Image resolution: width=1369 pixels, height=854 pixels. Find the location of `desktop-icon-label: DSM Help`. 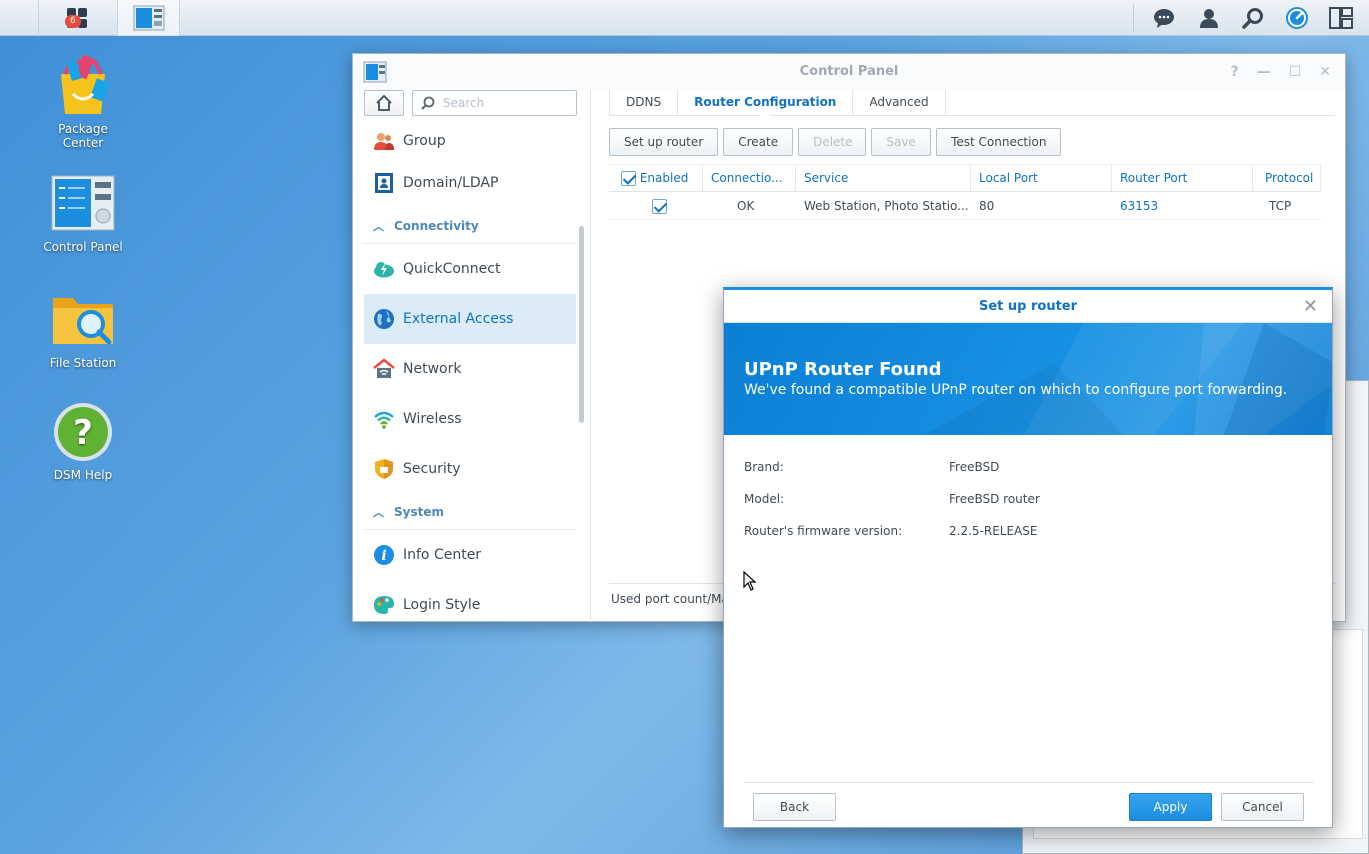

desktop-icon-label: DSM Help is located at coordinates (83, 475).